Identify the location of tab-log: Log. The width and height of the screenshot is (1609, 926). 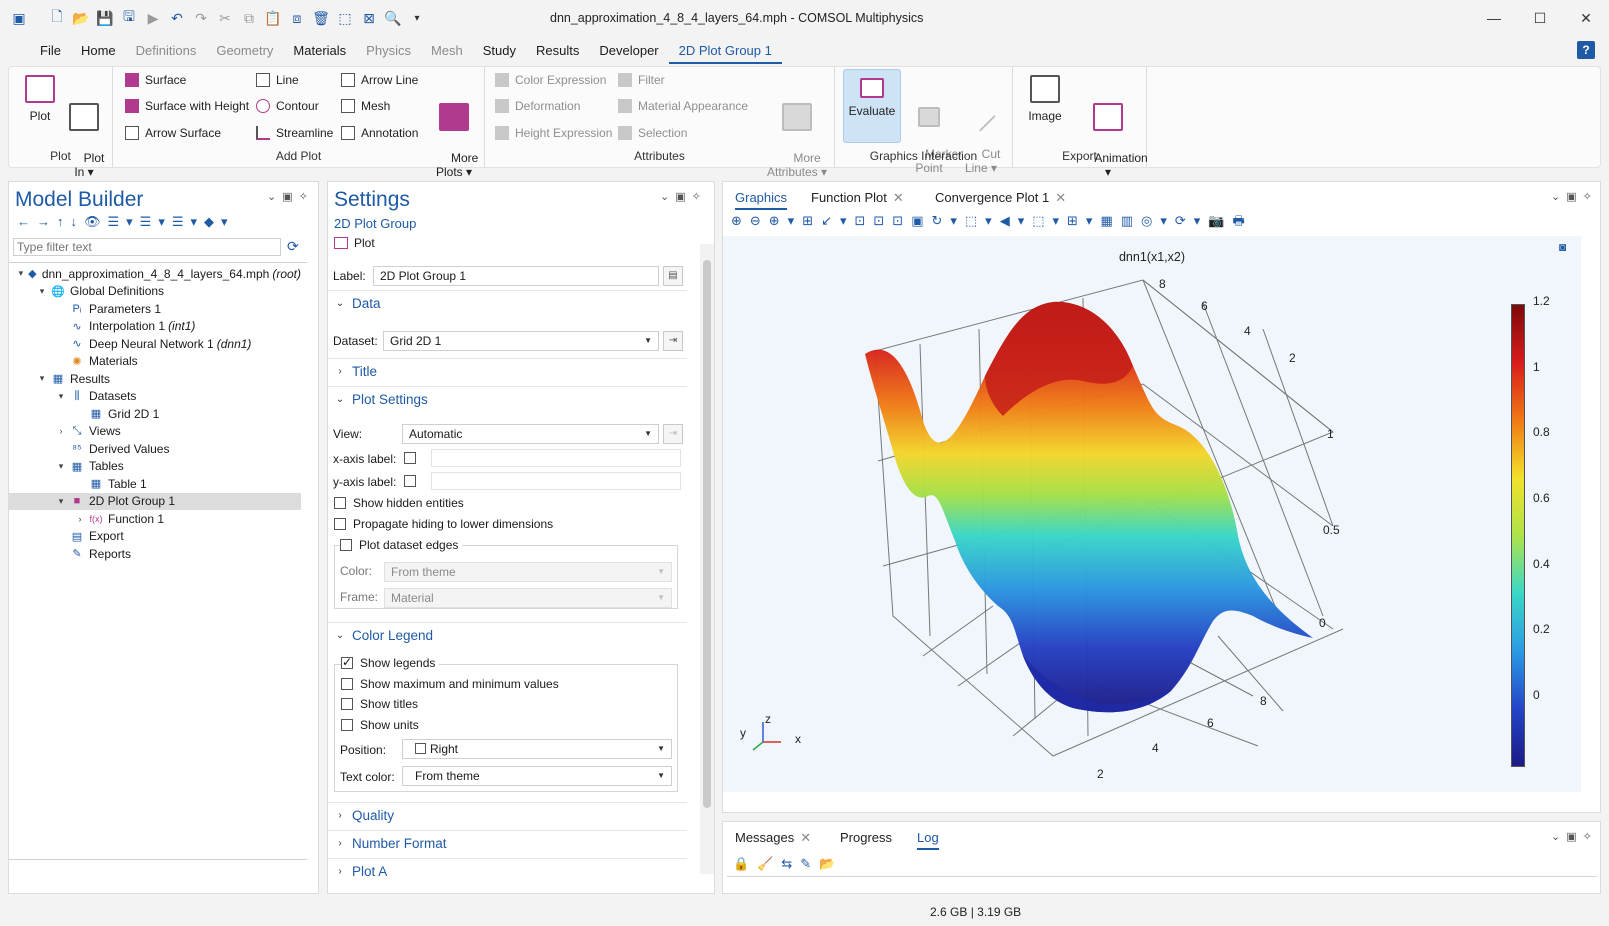
(928, 840).